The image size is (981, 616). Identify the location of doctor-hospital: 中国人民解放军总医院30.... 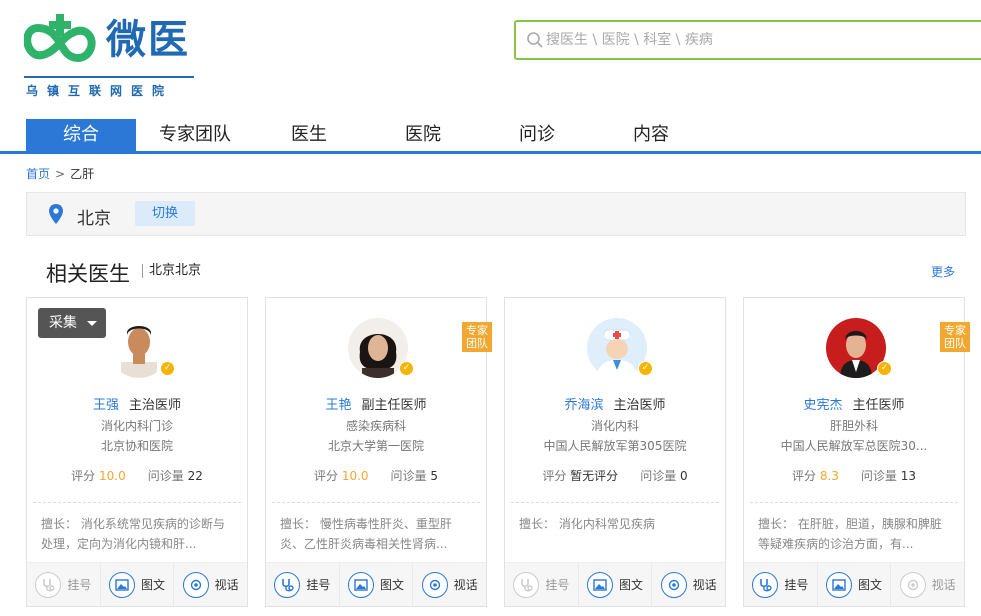
(854, 445).